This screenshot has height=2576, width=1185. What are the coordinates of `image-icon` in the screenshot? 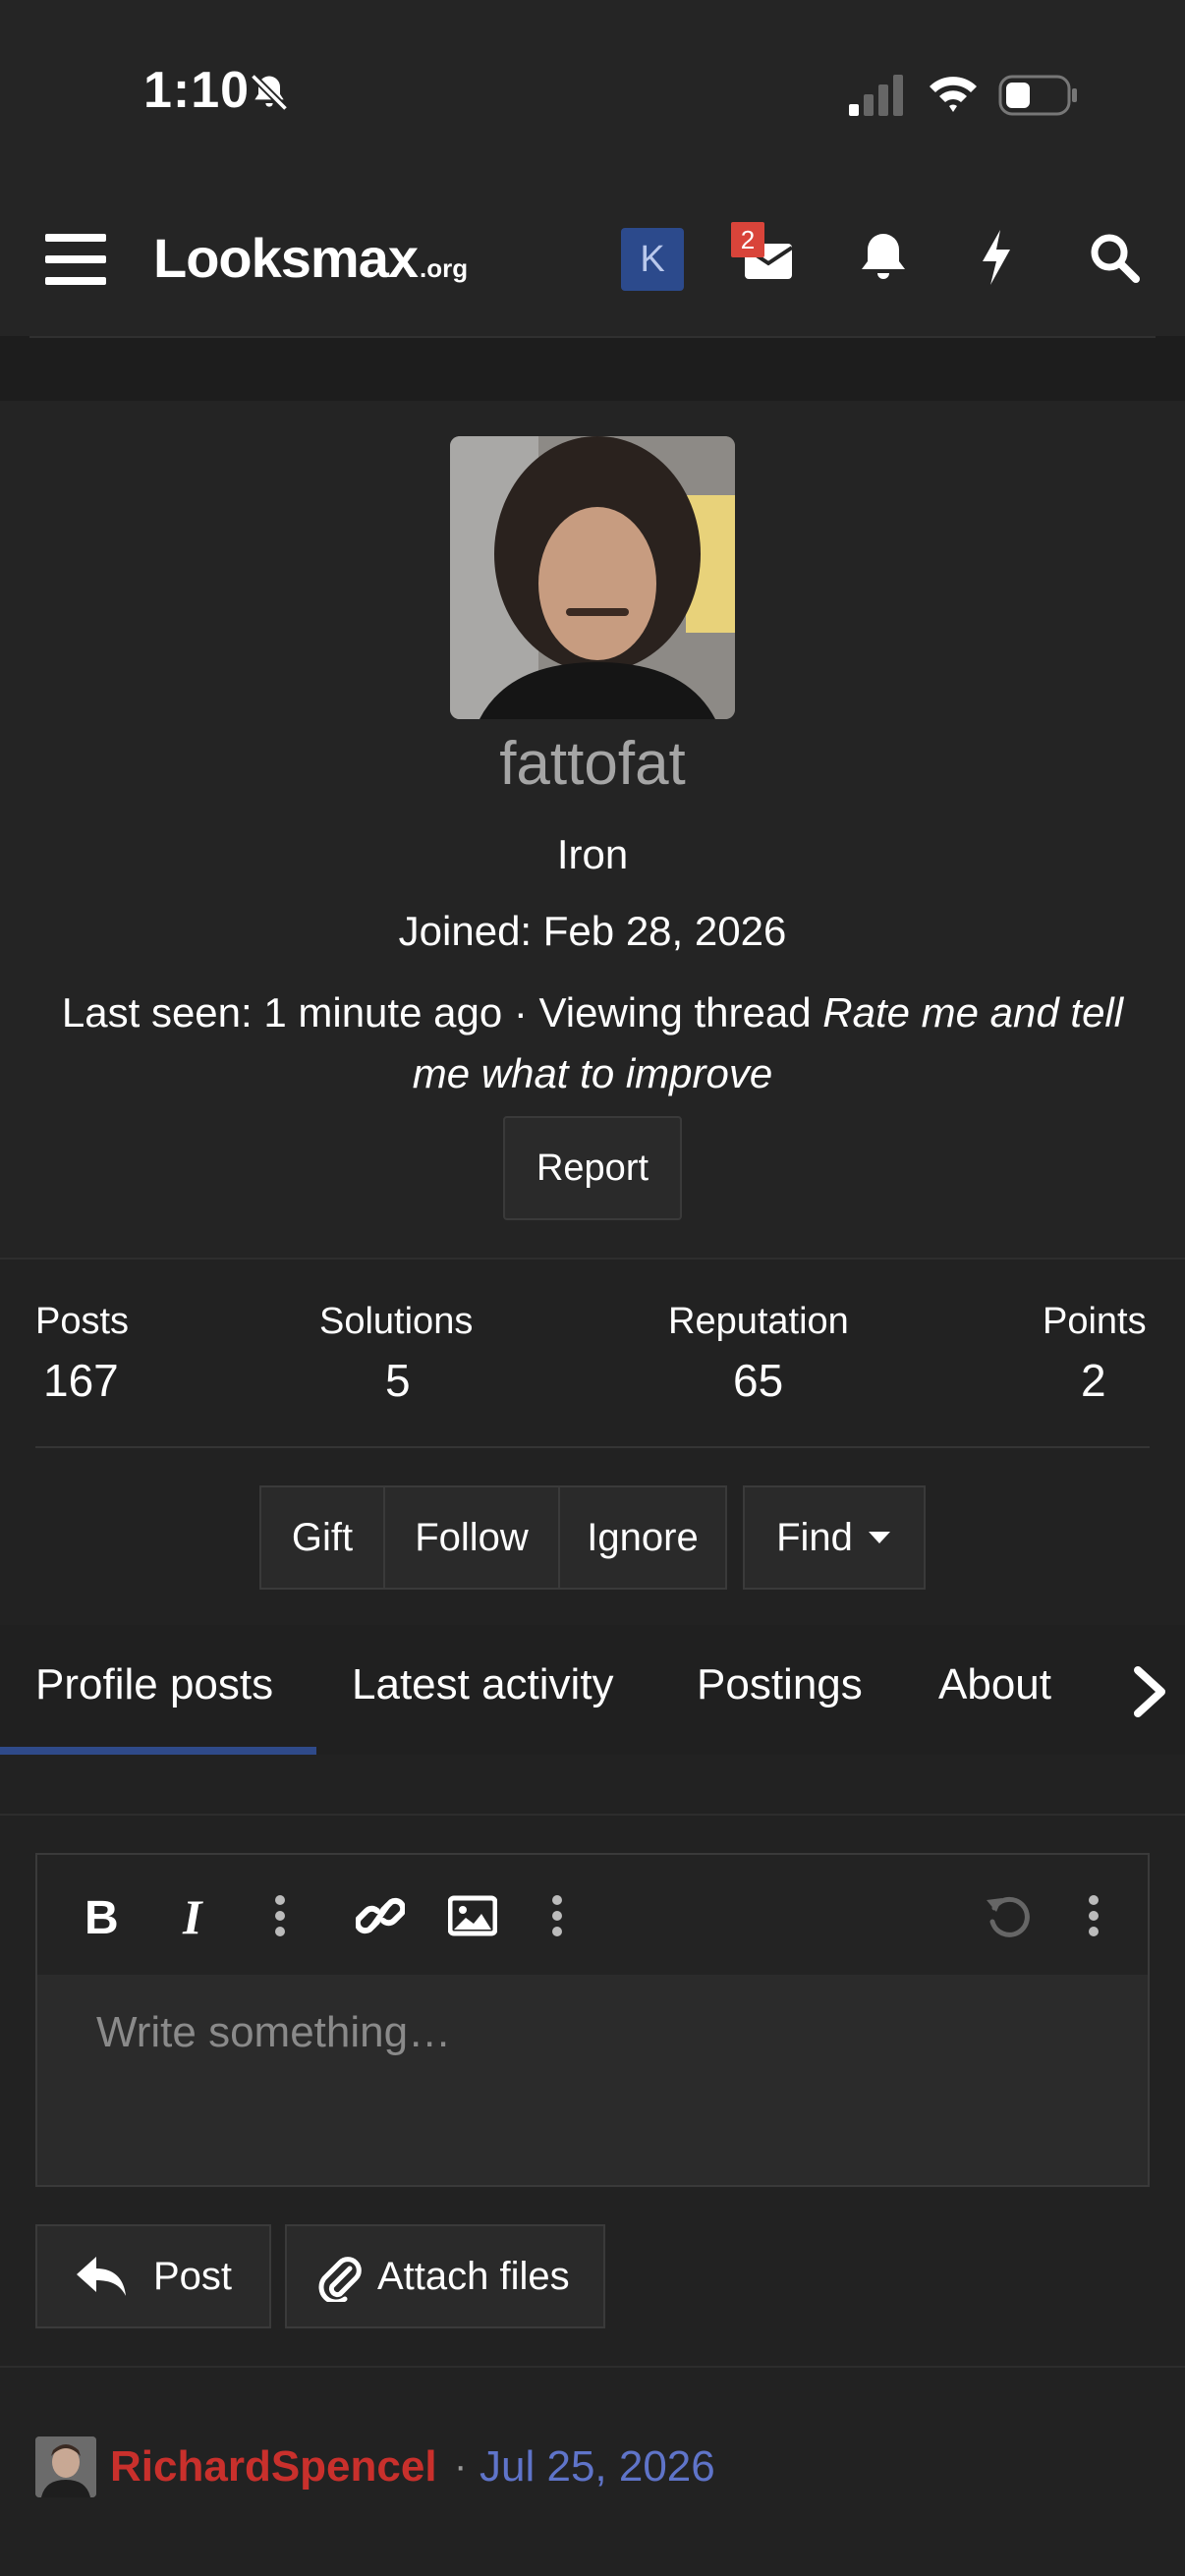 It's located at (473, 1915).